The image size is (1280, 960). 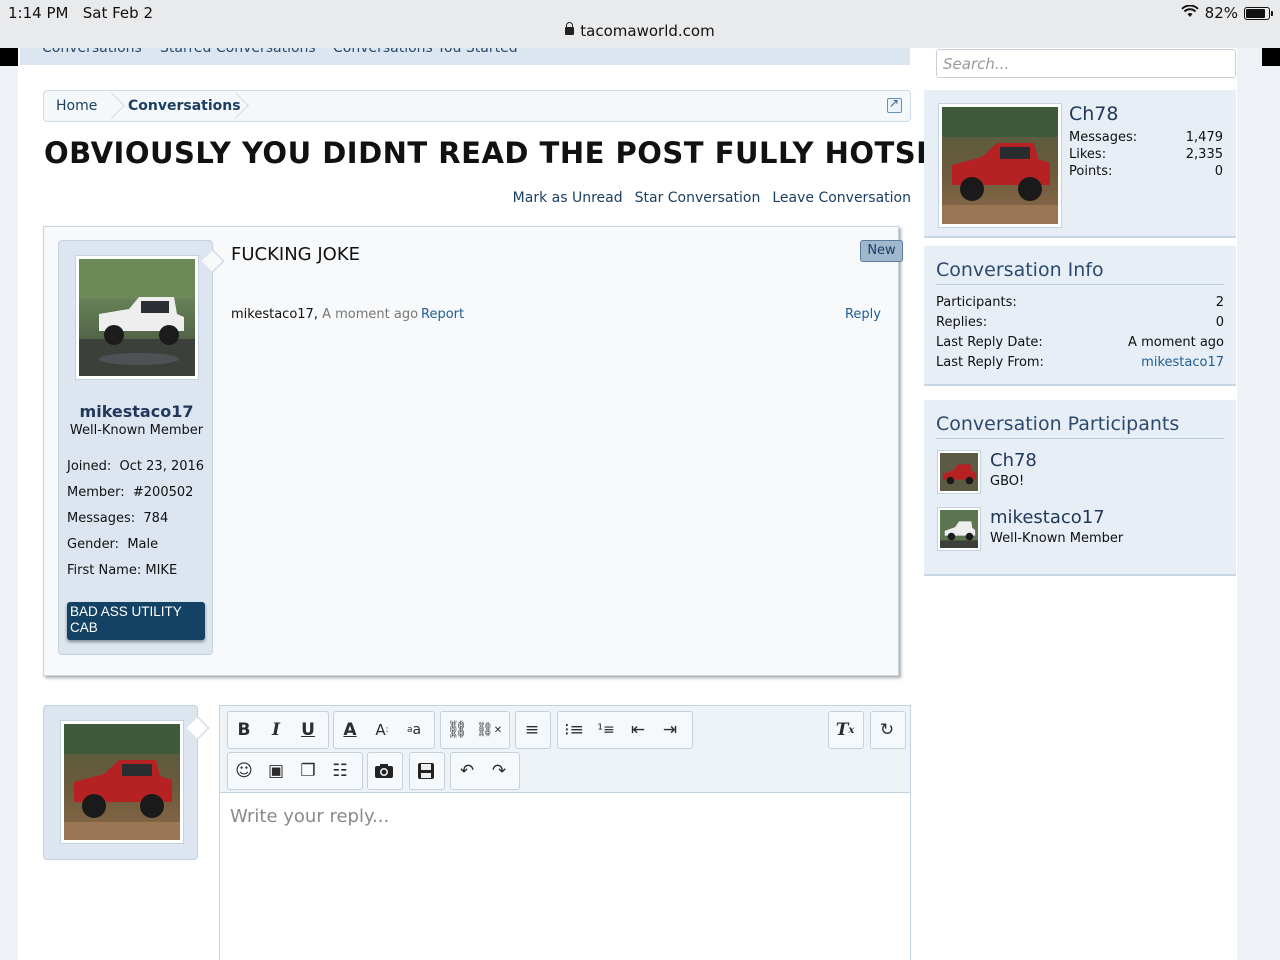 What do you see at coordinates (1182, 362) in the screenshot?
I see `last-reply-user-link: mikestaco17` at bounding box center [1182, 362].